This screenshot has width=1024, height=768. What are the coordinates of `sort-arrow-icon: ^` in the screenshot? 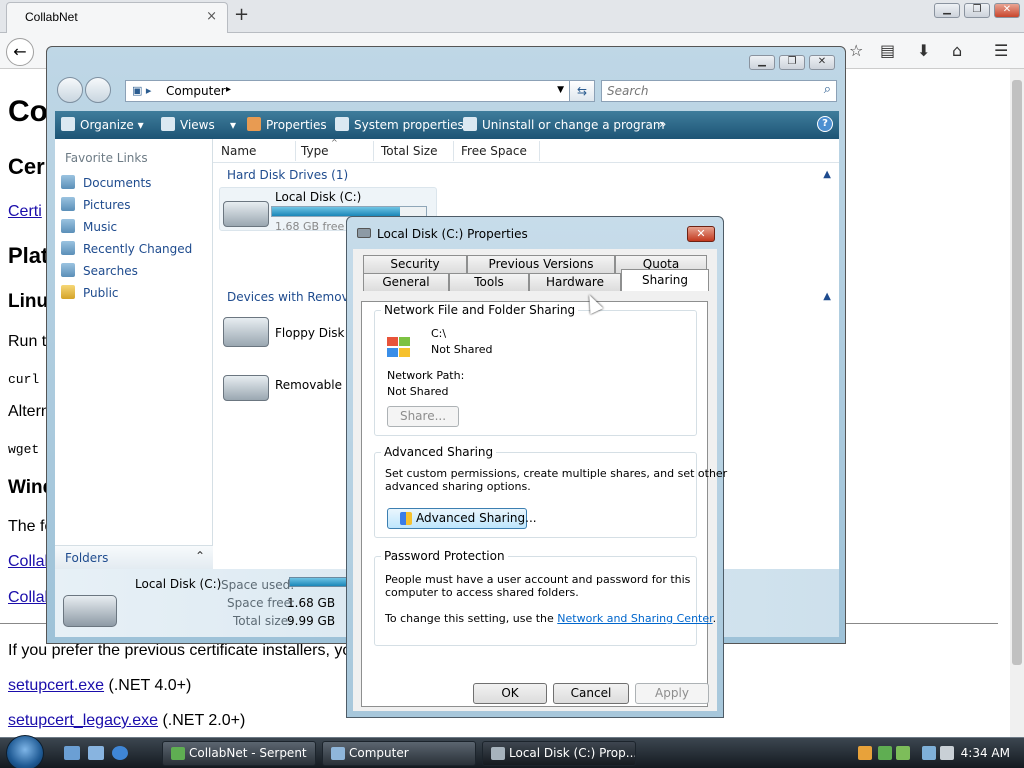 It's located at (334, 142).